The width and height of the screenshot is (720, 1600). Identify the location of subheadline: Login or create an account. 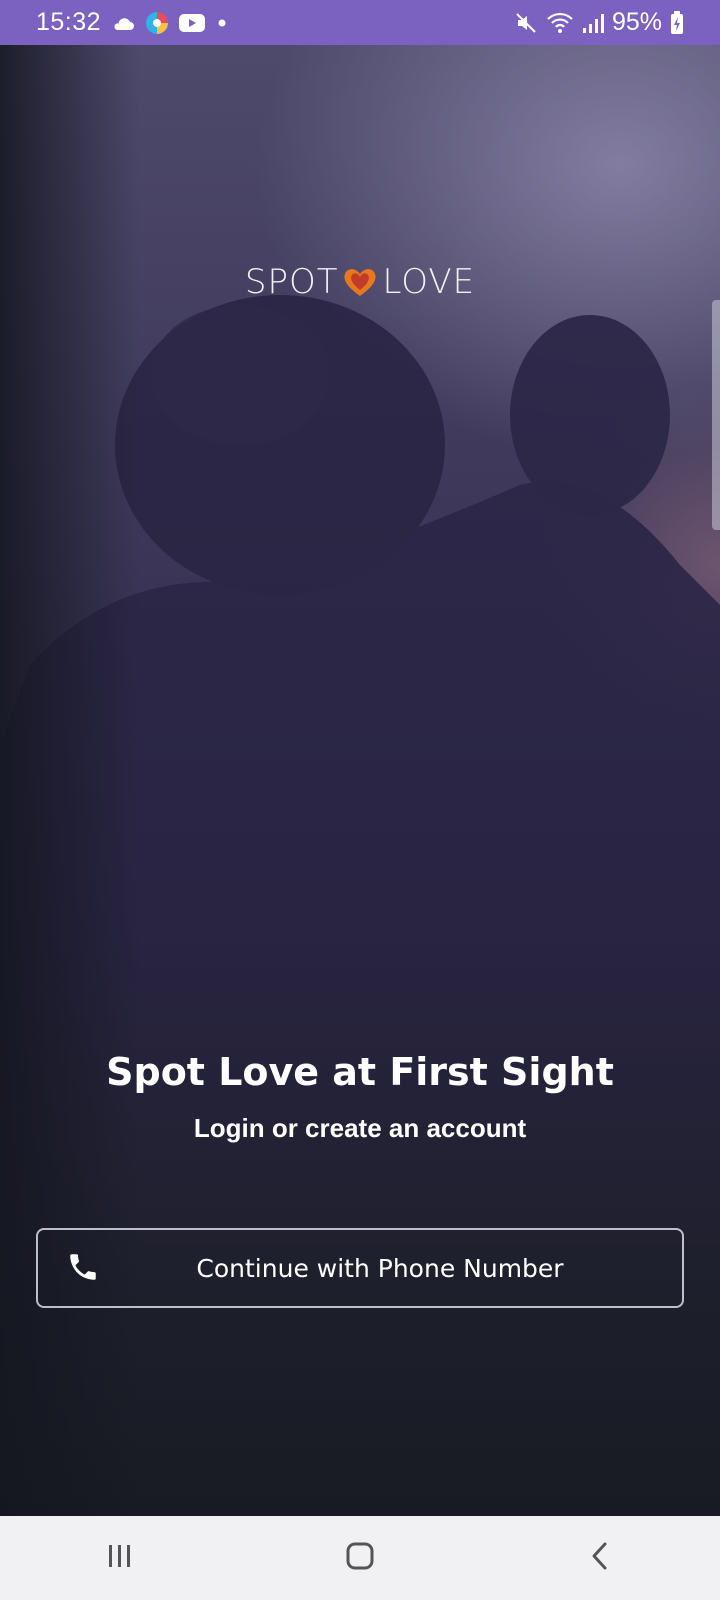
(360, 1128).